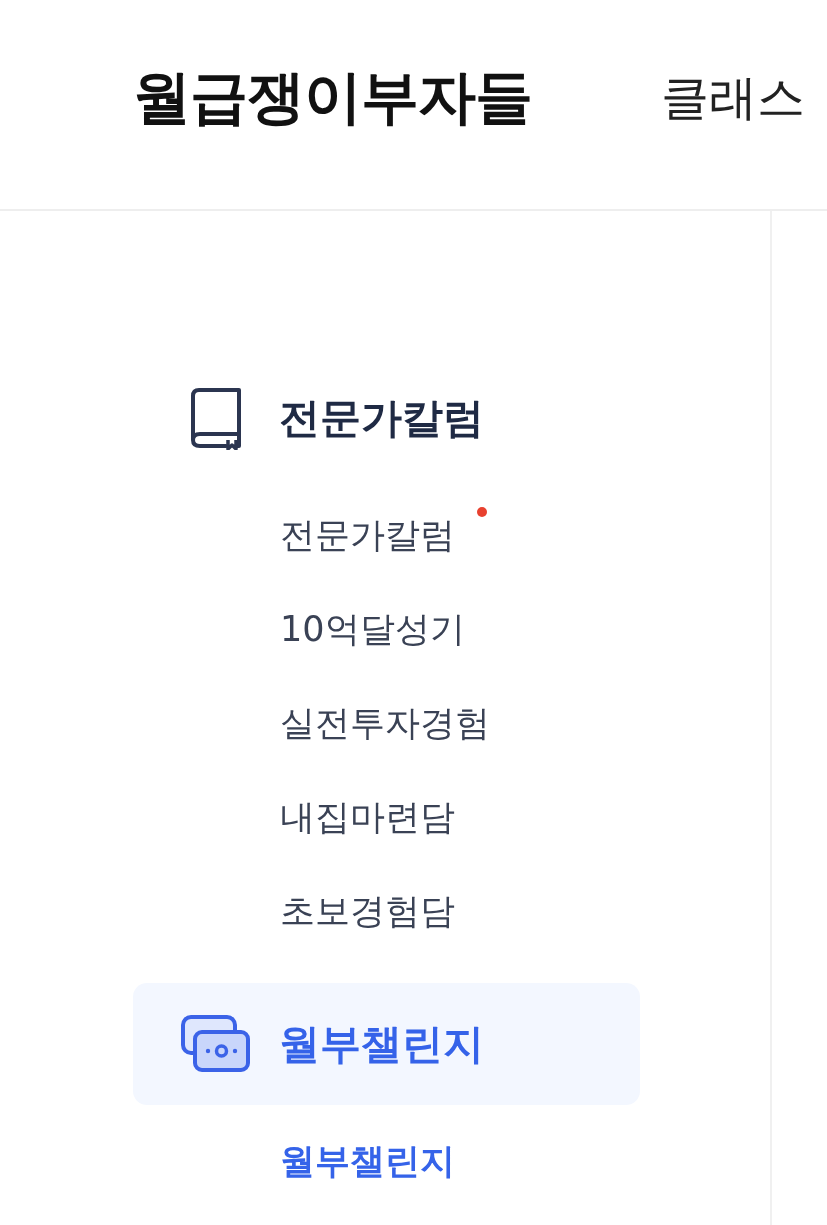  Describe the element at coordinates (216, 1044) in the screenshot. I see `banknotes-icon` at that location.